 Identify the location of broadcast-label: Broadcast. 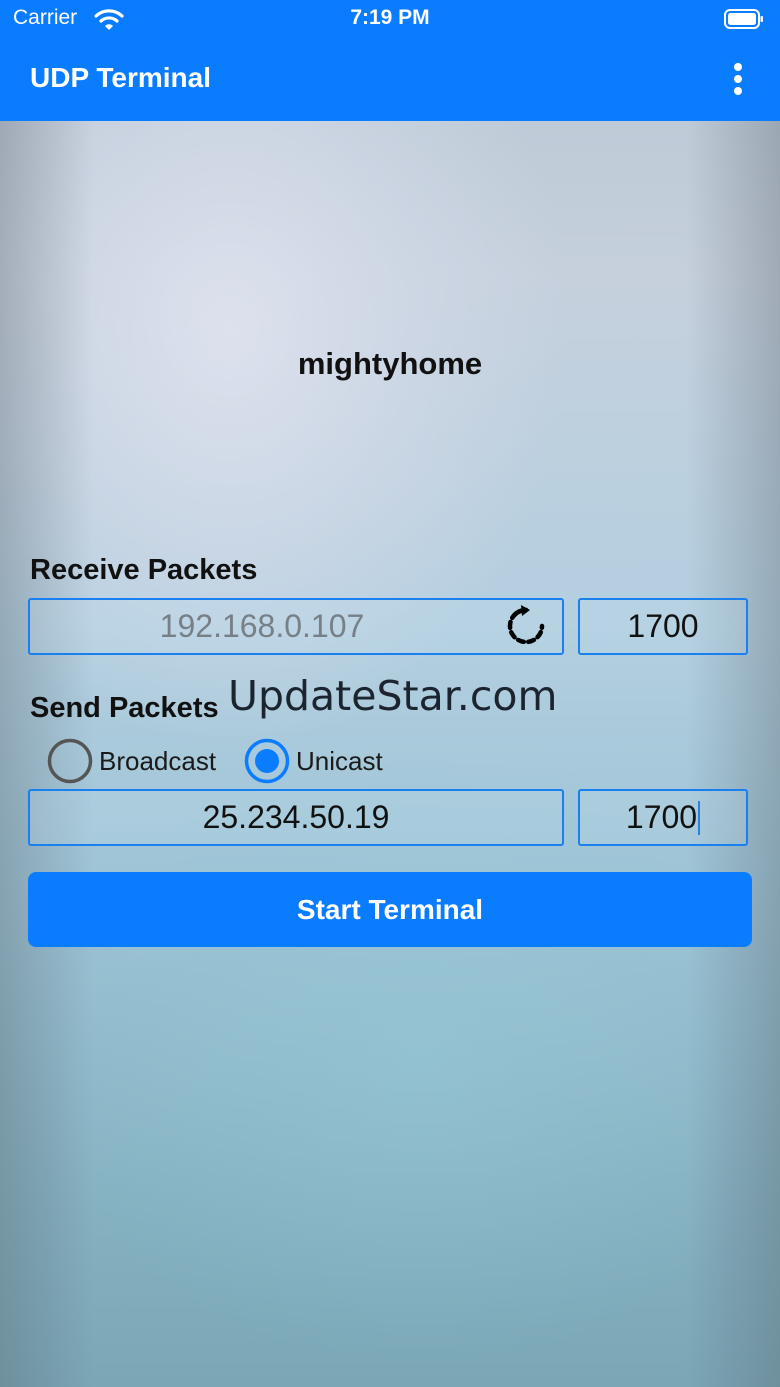
(158, 760).